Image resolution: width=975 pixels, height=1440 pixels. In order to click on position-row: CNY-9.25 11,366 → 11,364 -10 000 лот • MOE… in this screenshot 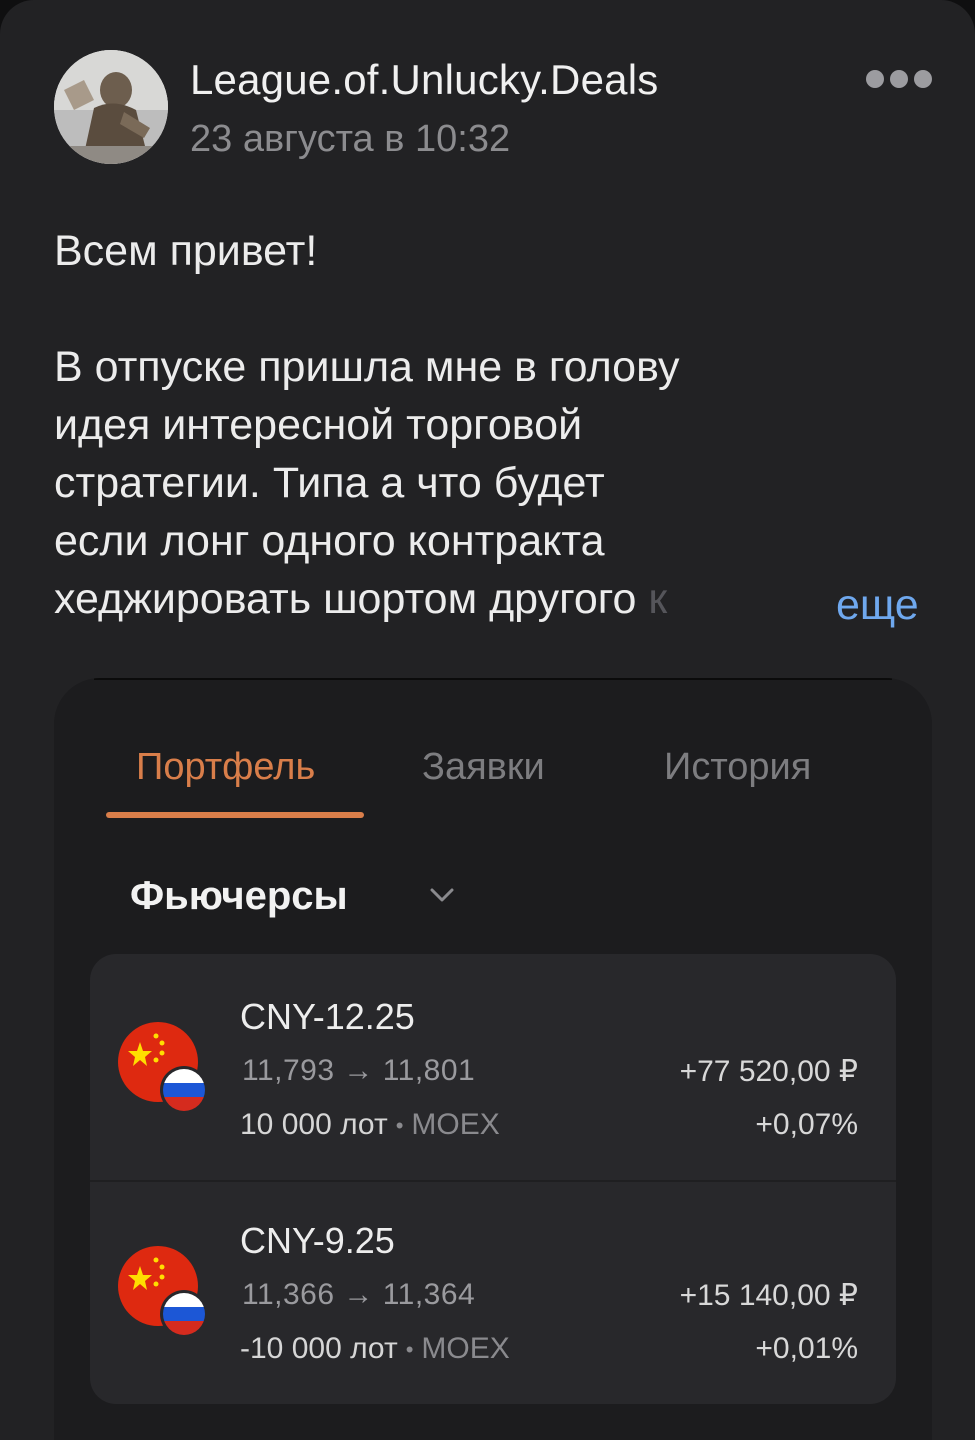, I will do `click(493, 1291)`.